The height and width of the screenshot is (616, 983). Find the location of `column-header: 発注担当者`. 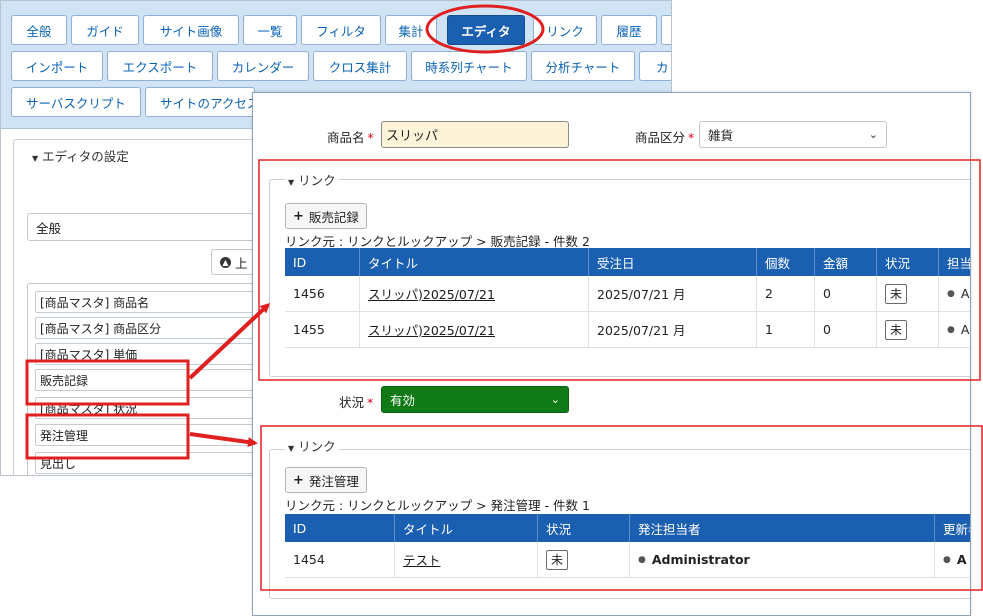

column-header: 発注担当者 is located at coordinates (782, 528).